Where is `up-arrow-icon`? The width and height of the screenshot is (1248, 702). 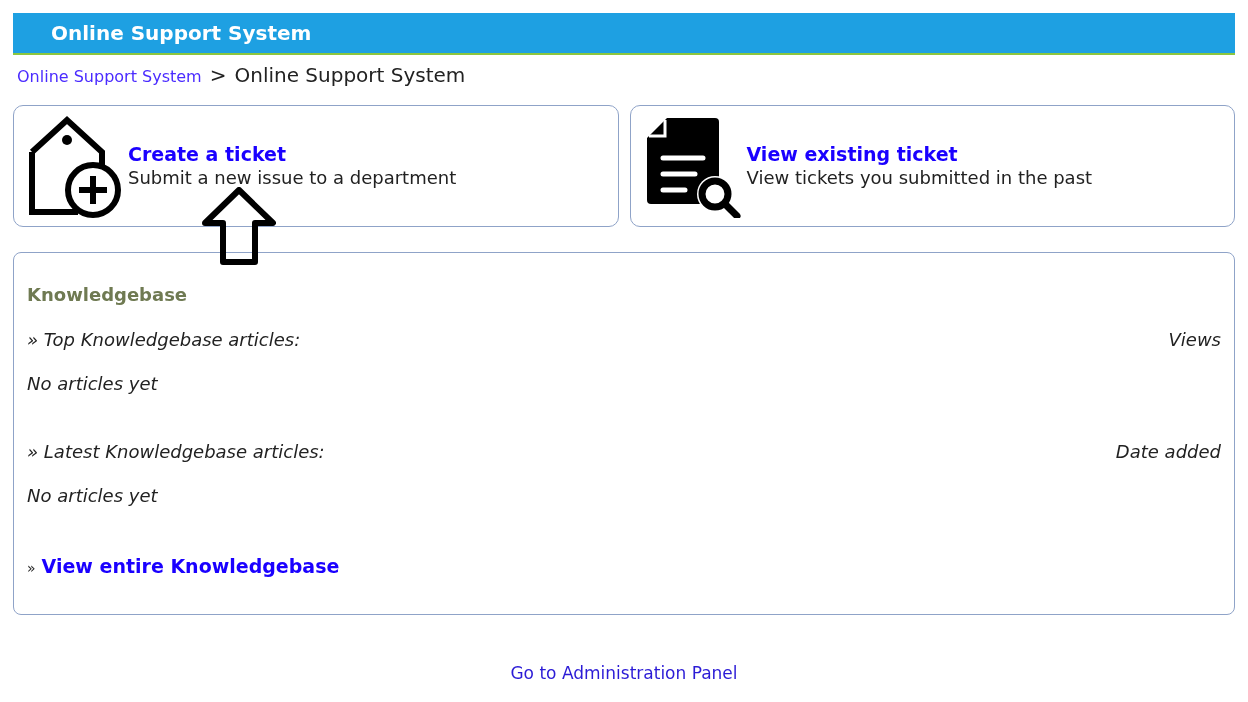
up-arrow-icon is located at coordinates (239, 226).